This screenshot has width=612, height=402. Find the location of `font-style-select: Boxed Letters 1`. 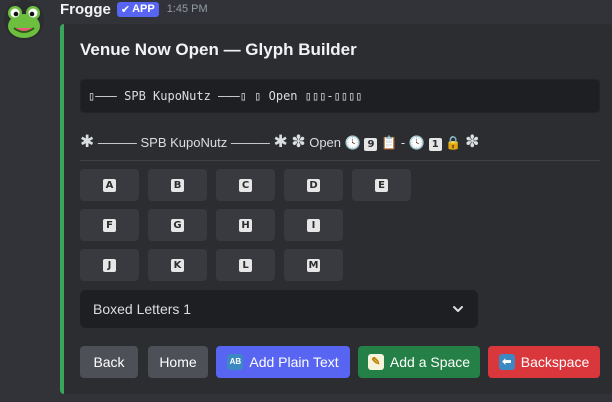

font-style-select: Boxed Letters 1 is located at coordinates (279, 309).